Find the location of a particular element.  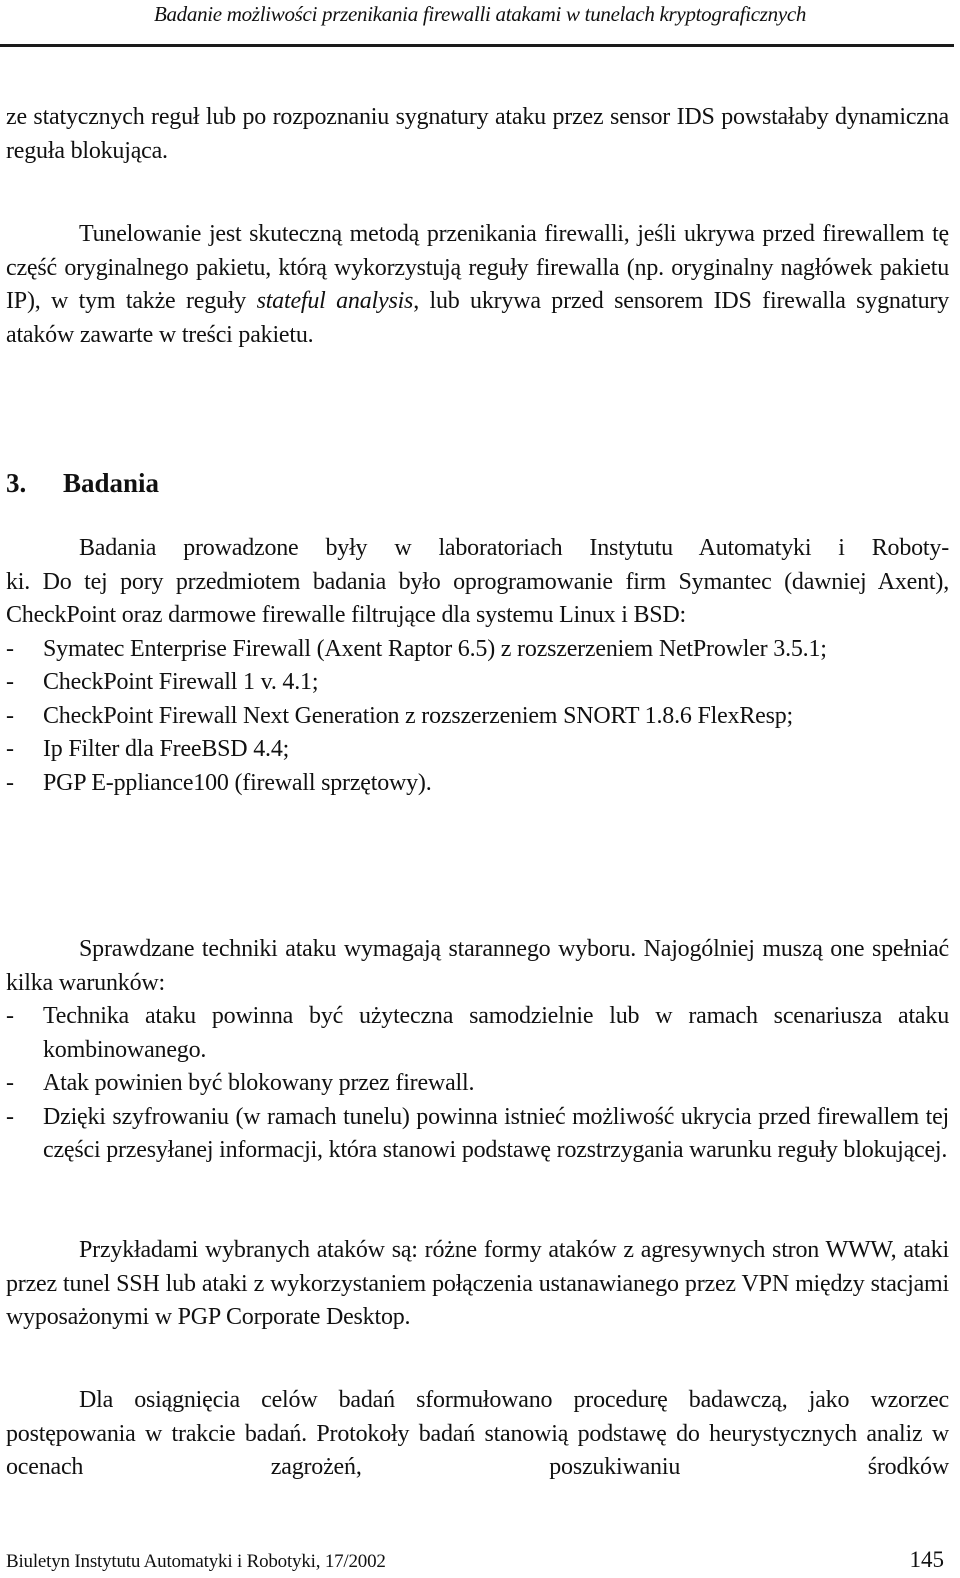

section-heading: 3. Badania is located at coordinates (82, 483).